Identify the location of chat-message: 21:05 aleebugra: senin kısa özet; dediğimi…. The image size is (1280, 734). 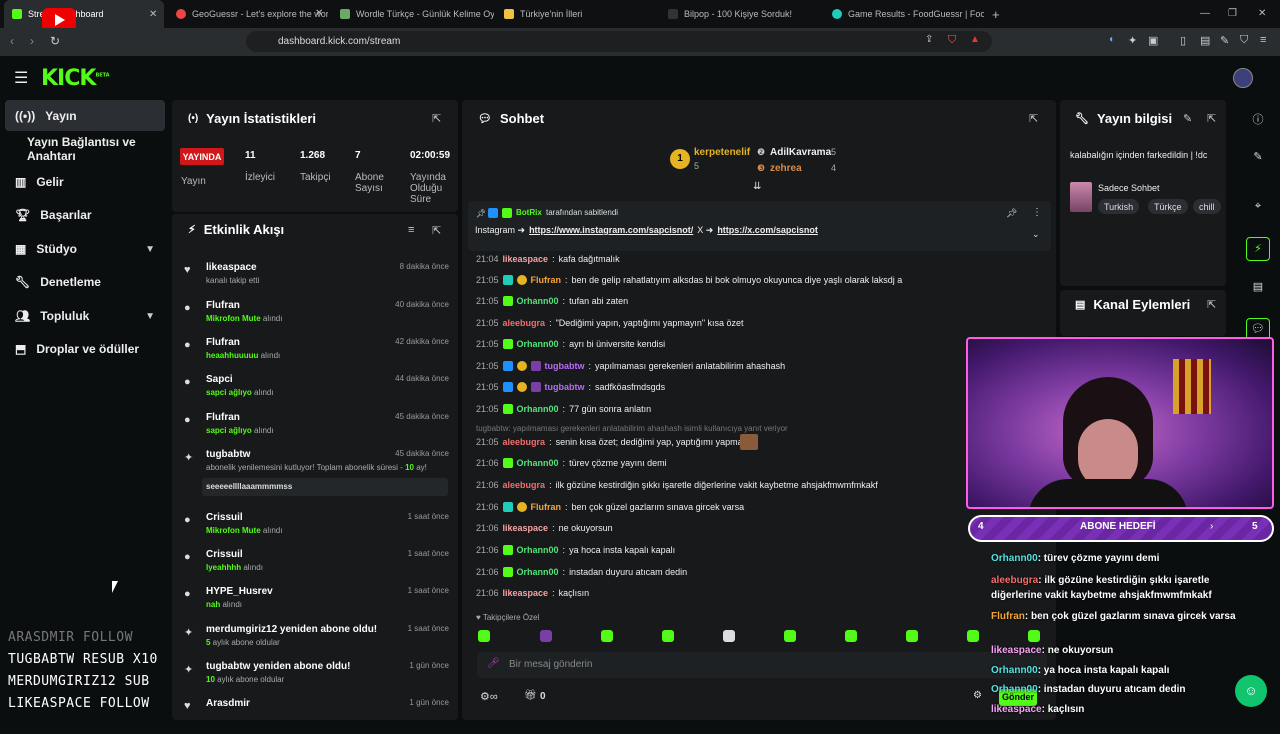
(609, 442).